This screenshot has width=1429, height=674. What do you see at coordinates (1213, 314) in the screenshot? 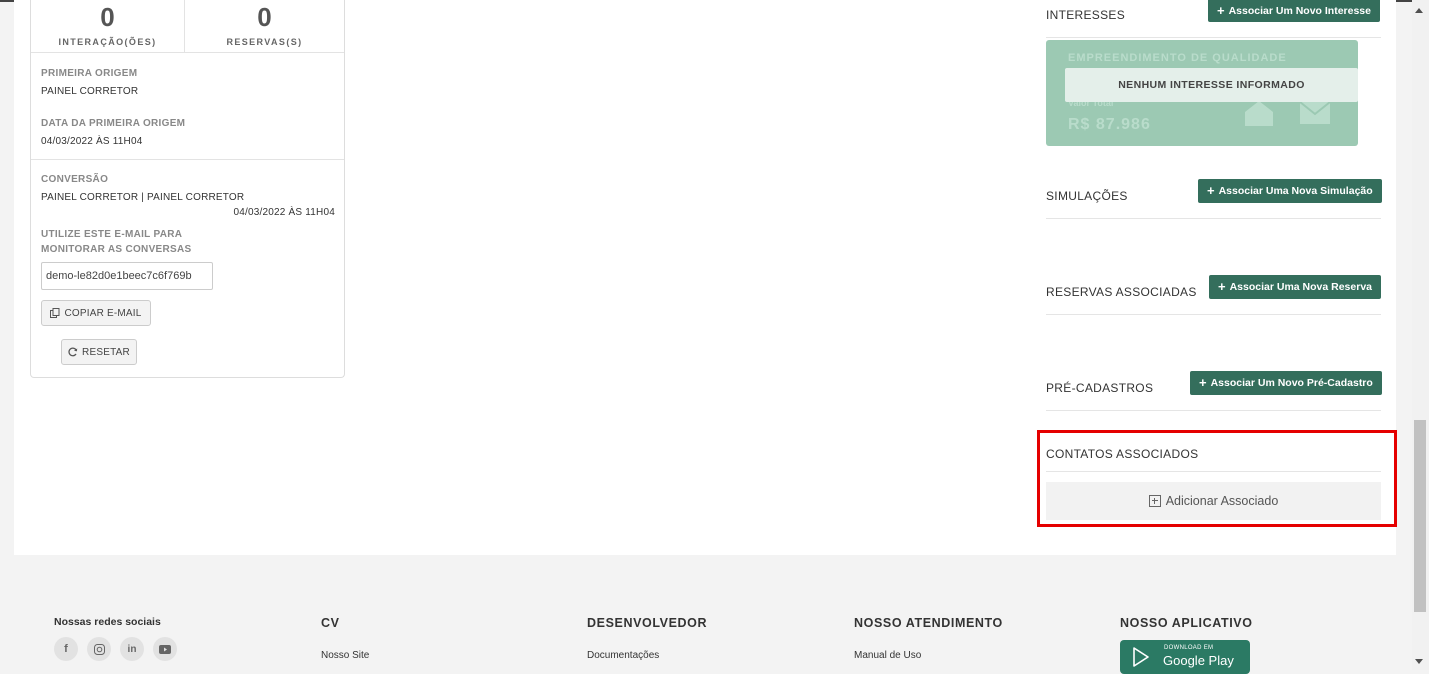
I see `reservations-divider` at bounding box center [1213, 314].